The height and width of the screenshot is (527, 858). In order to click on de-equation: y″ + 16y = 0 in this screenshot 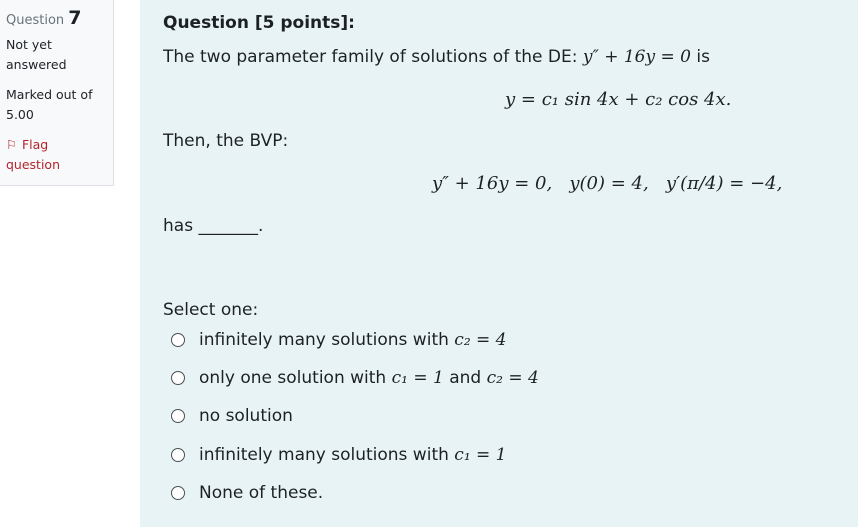, I will do `click(636, 57)`.